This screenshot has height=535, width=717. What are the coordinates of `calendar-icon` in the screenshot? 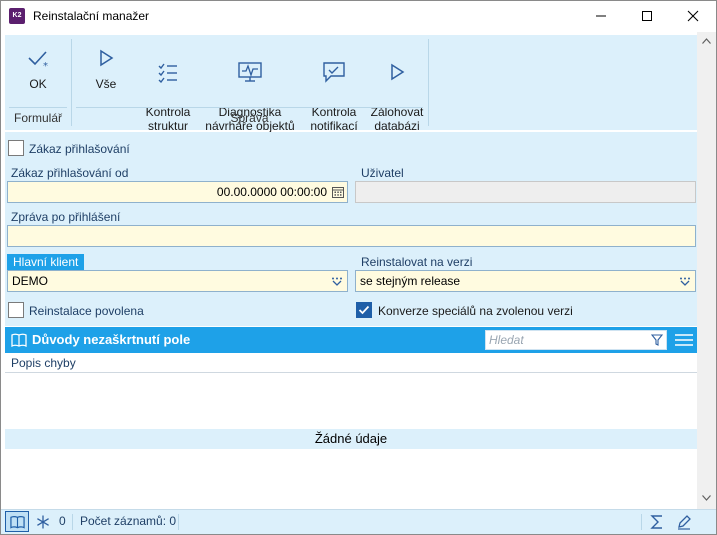 It's located at (338, 192).